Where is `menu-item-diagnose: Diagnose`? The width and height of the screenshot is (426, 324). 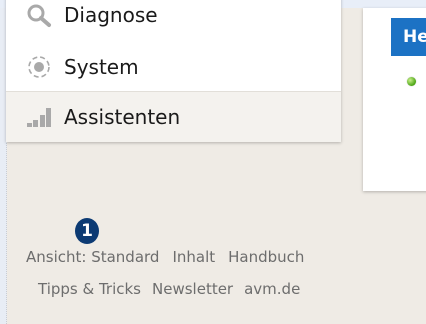
menu-item-diagnose: Diagnose is located at coordinates (173, 20).